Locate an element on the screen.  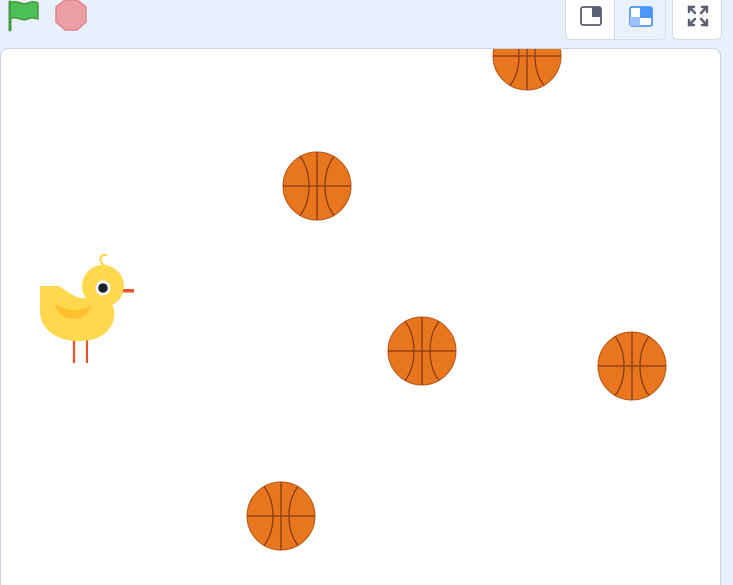
stop-button is located at coordinates (71, 16).